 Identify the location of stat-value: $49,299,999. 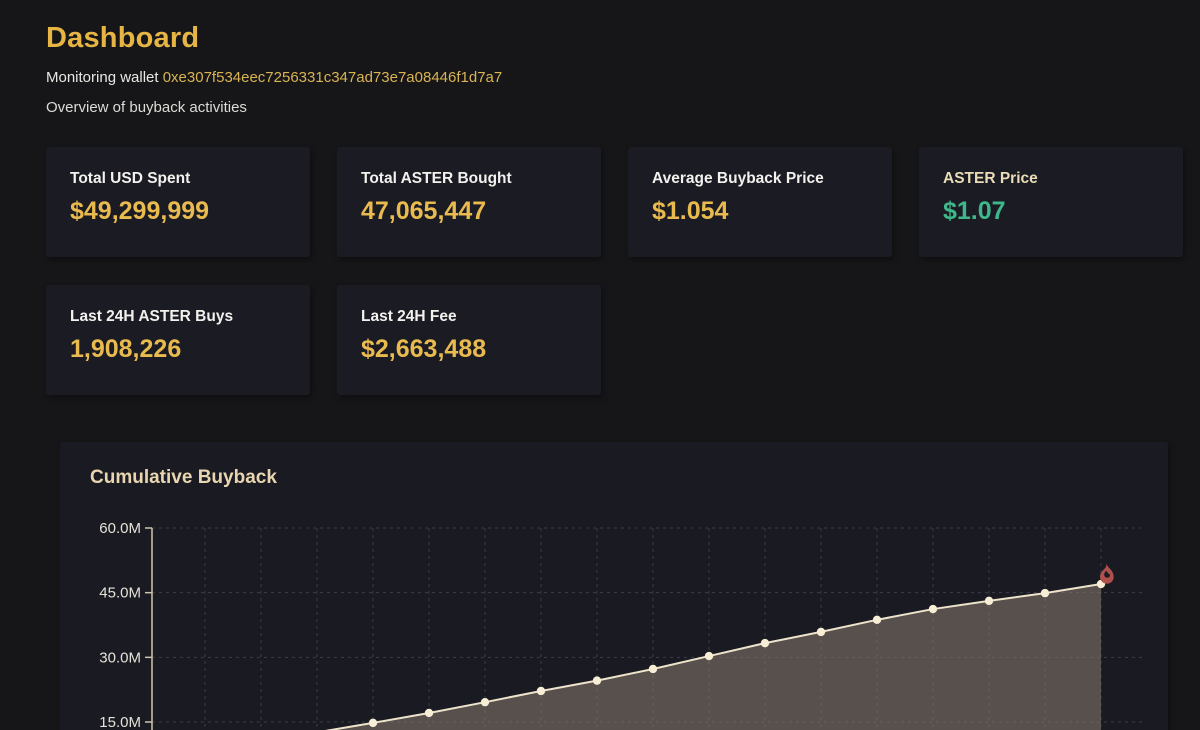
(140, 211).